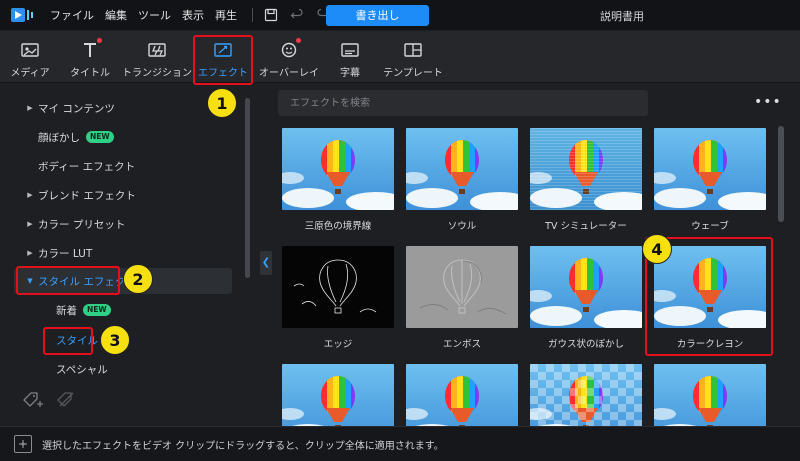 The width and height of the screenshot is (800, 461). Describe the element at coordinates (154, 15) in the screenshot. I see `menu-tools: ツール` at that location.